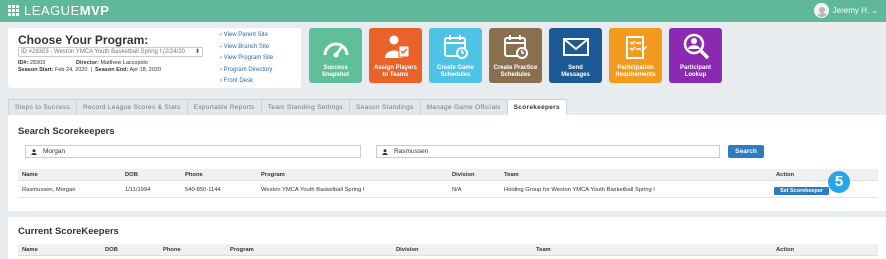 The width and height of the screenshot is (886, 259). I want to click on tile-label: Assign Players to Teams, so click(395, 72).